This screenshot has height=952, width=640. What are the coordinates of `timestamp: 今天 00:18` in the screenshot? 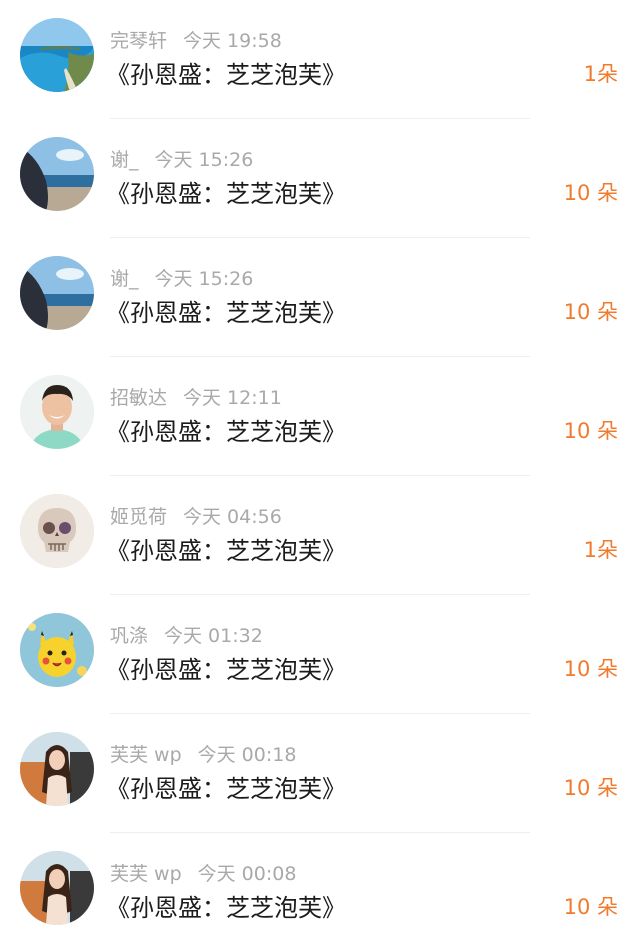 It's located at (247, 755).